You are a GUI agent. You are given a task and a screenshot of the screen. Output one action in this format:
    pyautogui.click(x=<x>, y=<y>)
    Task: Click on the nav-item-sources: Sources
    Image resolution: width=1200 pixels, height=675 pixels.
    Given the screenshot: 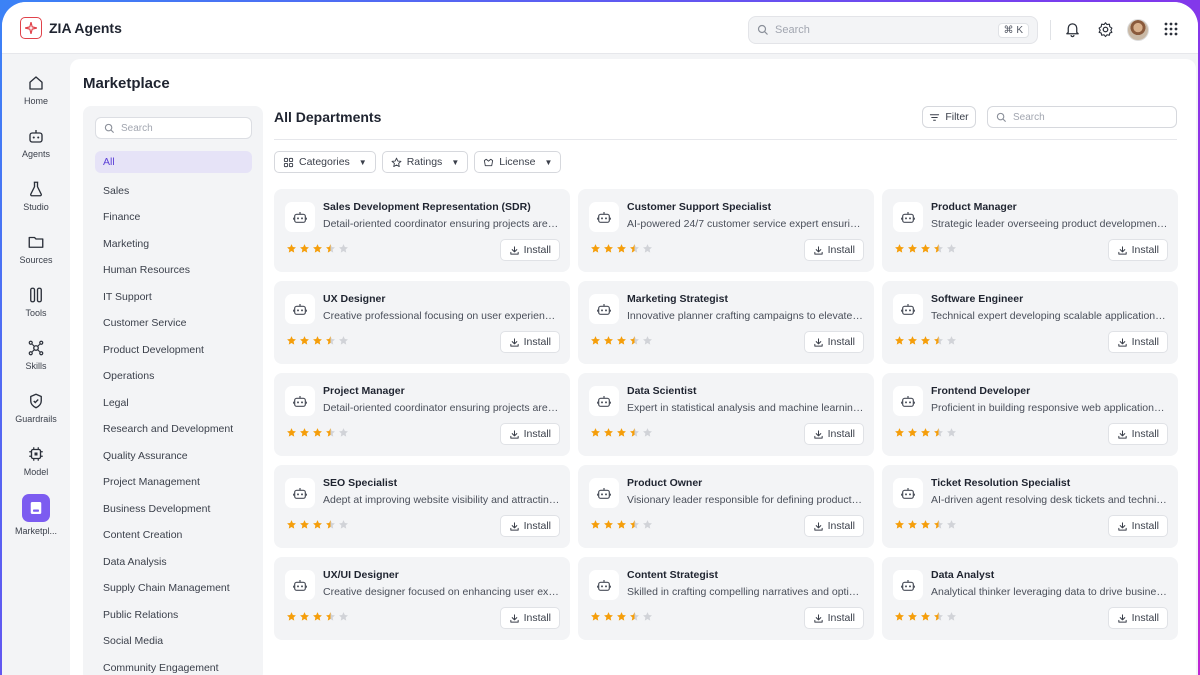 What is the action you would take?
    pyautogui.click(x=36, y=256)
    